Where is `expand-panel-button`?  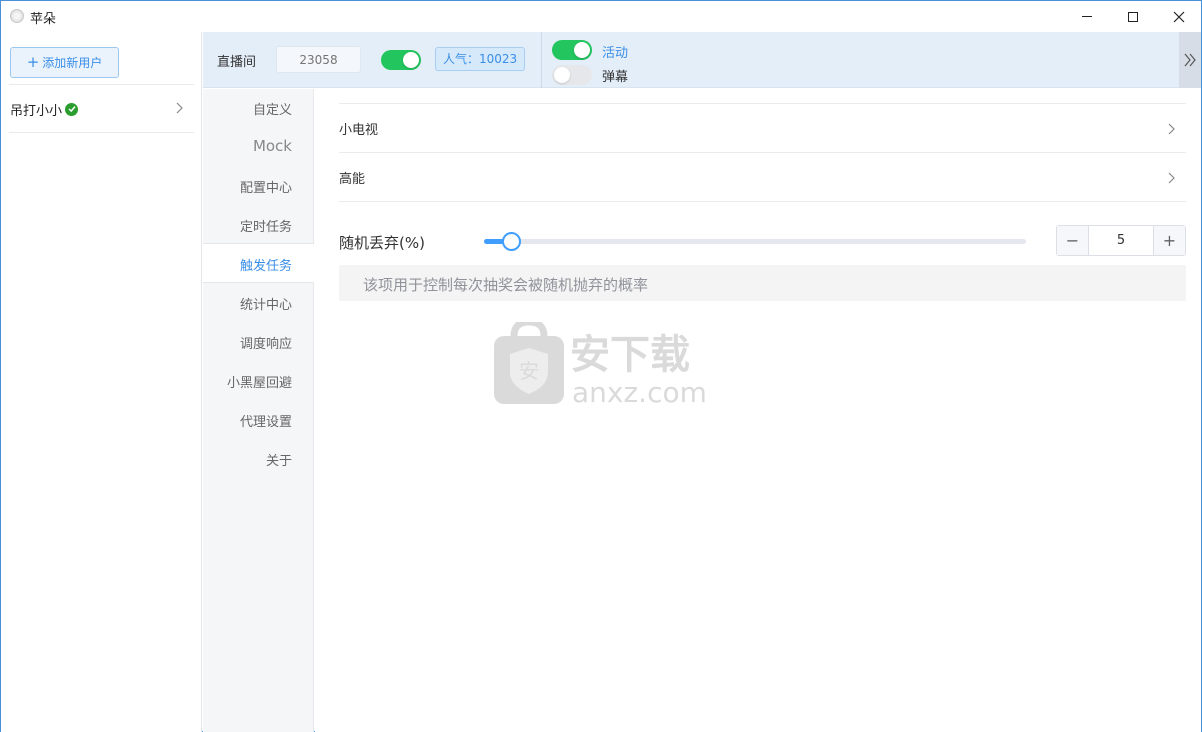
expand-panel-button is located at coordinates (1190, 60).